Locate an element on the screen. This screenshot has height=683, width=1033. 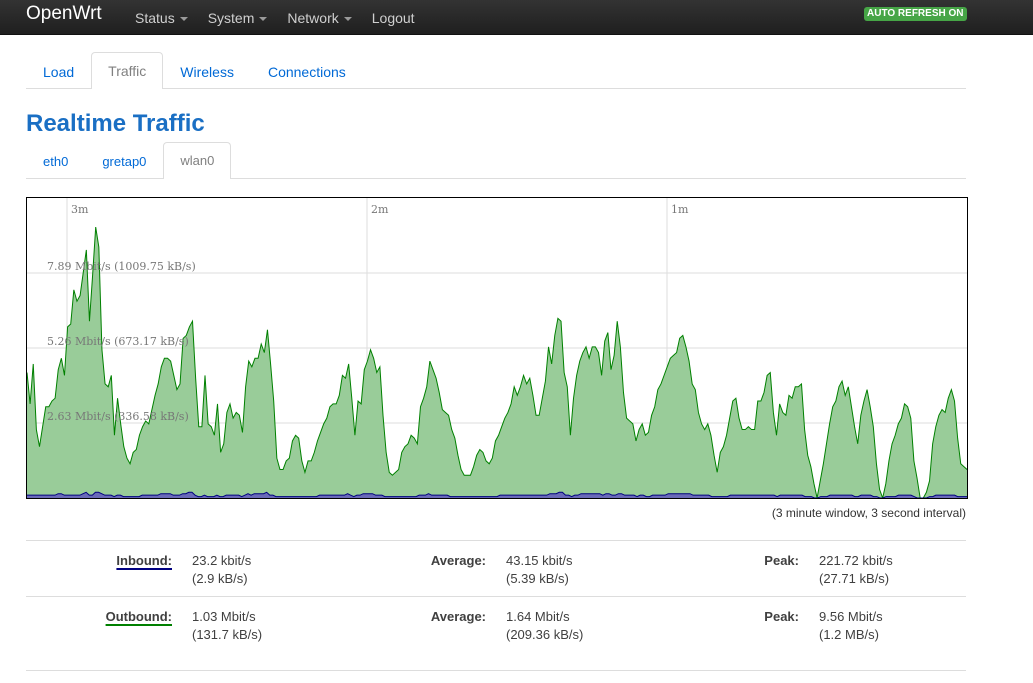
outbound-average-rate: 1.64 Mbit/s is located at coordinates (538, 616).